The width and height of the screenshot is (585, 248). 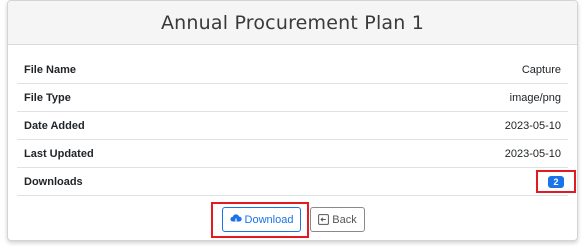 I want to click on detail-row-date-added: Date Added 2023-05-10, so click(x=292, y=126).